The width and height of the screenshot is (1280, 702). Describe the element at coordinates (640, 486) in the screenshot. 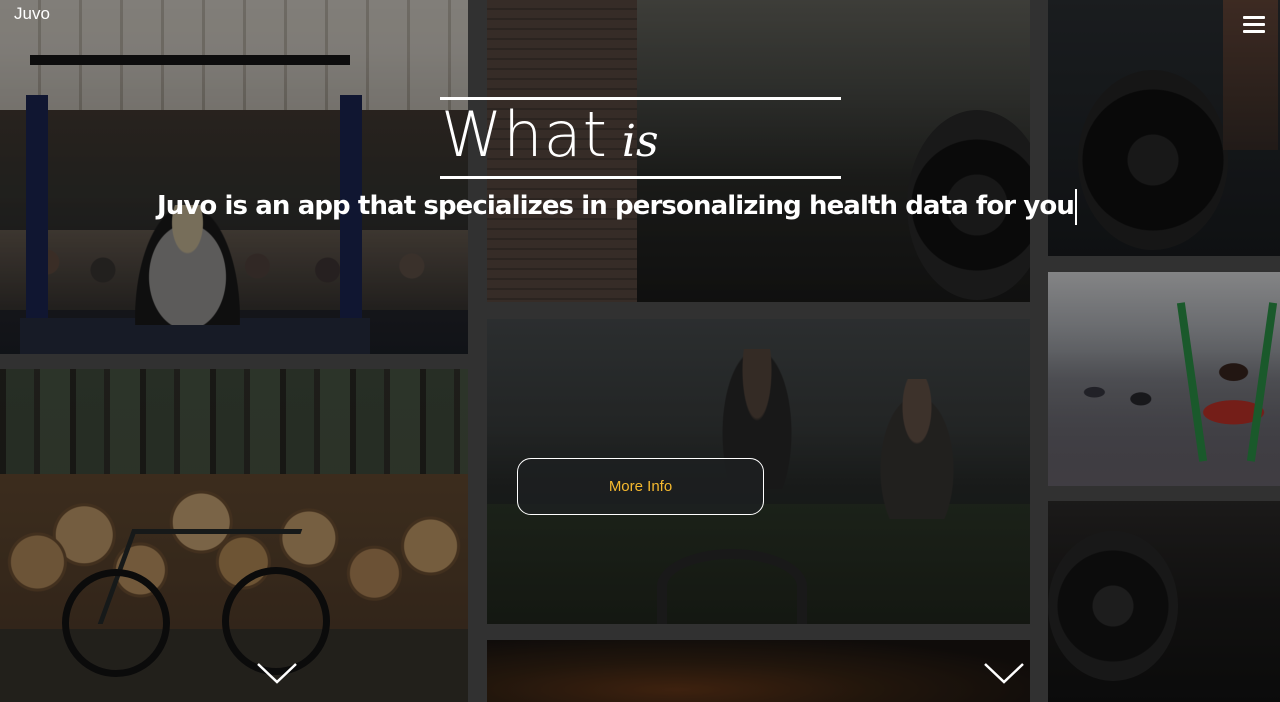

I see `more-info-button: More Info` at that location.